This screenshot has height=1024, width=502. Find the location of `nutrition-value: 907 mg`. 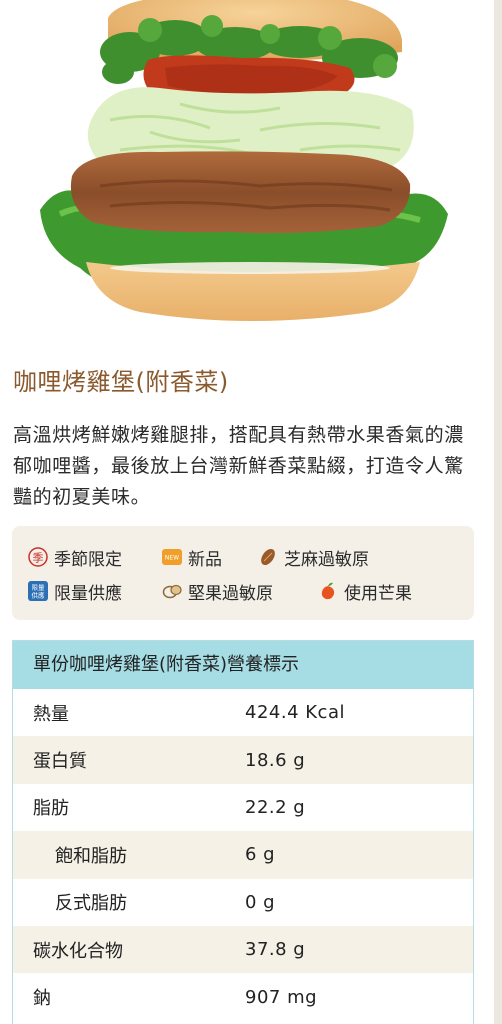

nutrition-value: 907 mg is located at coordinates (281, 997).